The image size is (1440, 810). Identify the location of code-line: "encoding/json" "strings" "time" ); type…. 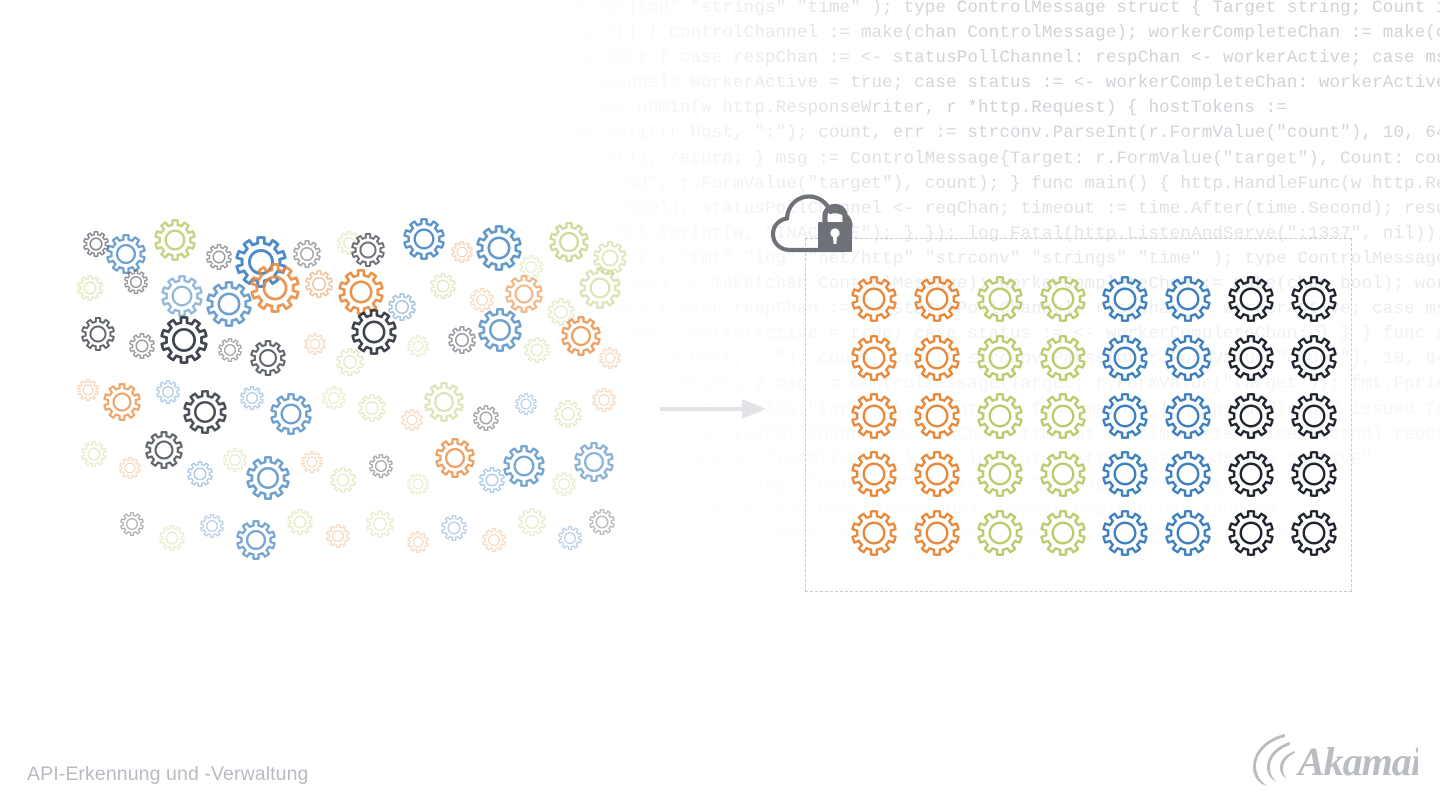
(980, 9).